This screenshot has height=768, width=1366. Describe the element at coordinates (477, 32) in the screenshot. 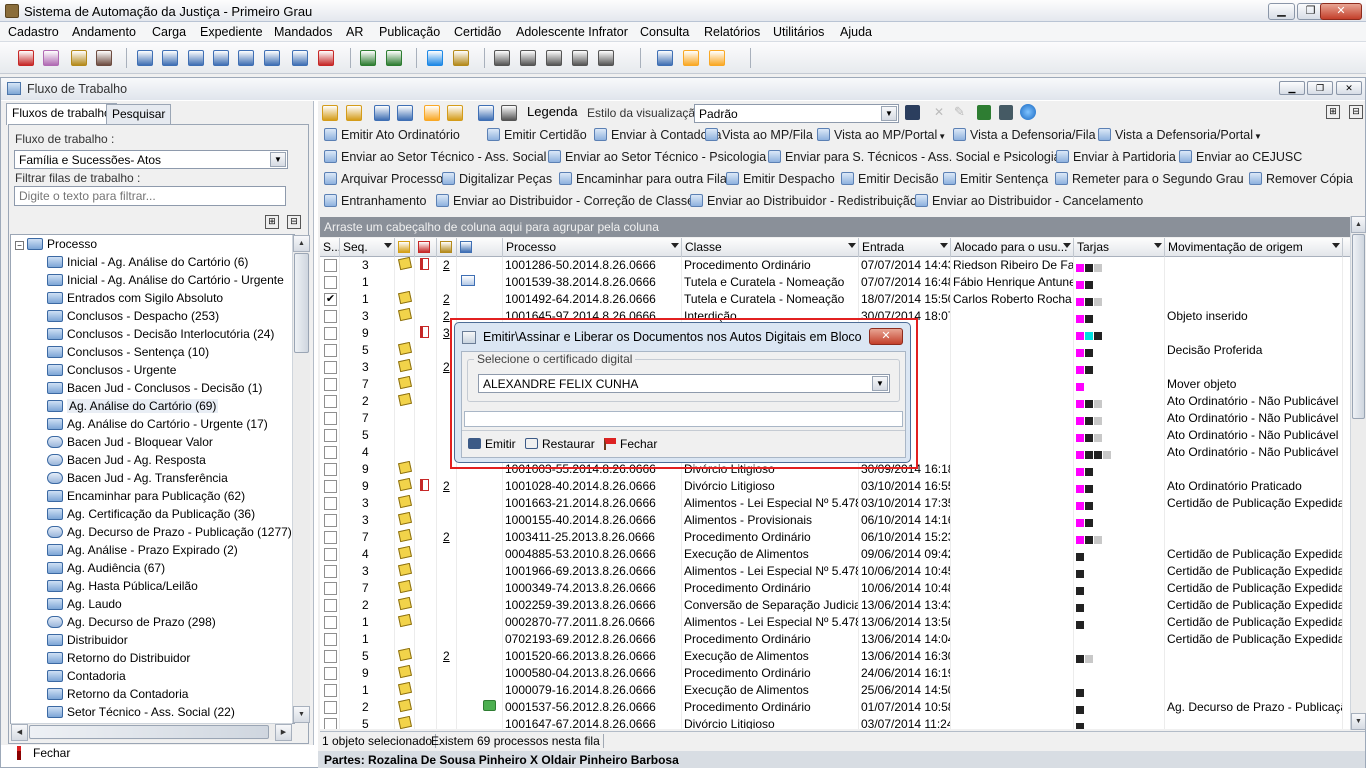

I see `menu-7: Certidão` at that location.